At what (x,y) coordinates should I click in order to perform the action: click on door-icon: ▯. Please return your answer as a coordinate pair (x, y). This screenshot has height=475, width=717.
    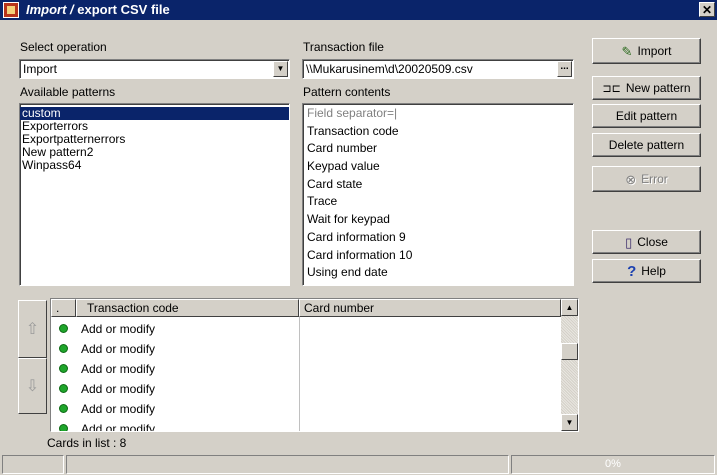
    Looking at the image, I should click on (629, 242).